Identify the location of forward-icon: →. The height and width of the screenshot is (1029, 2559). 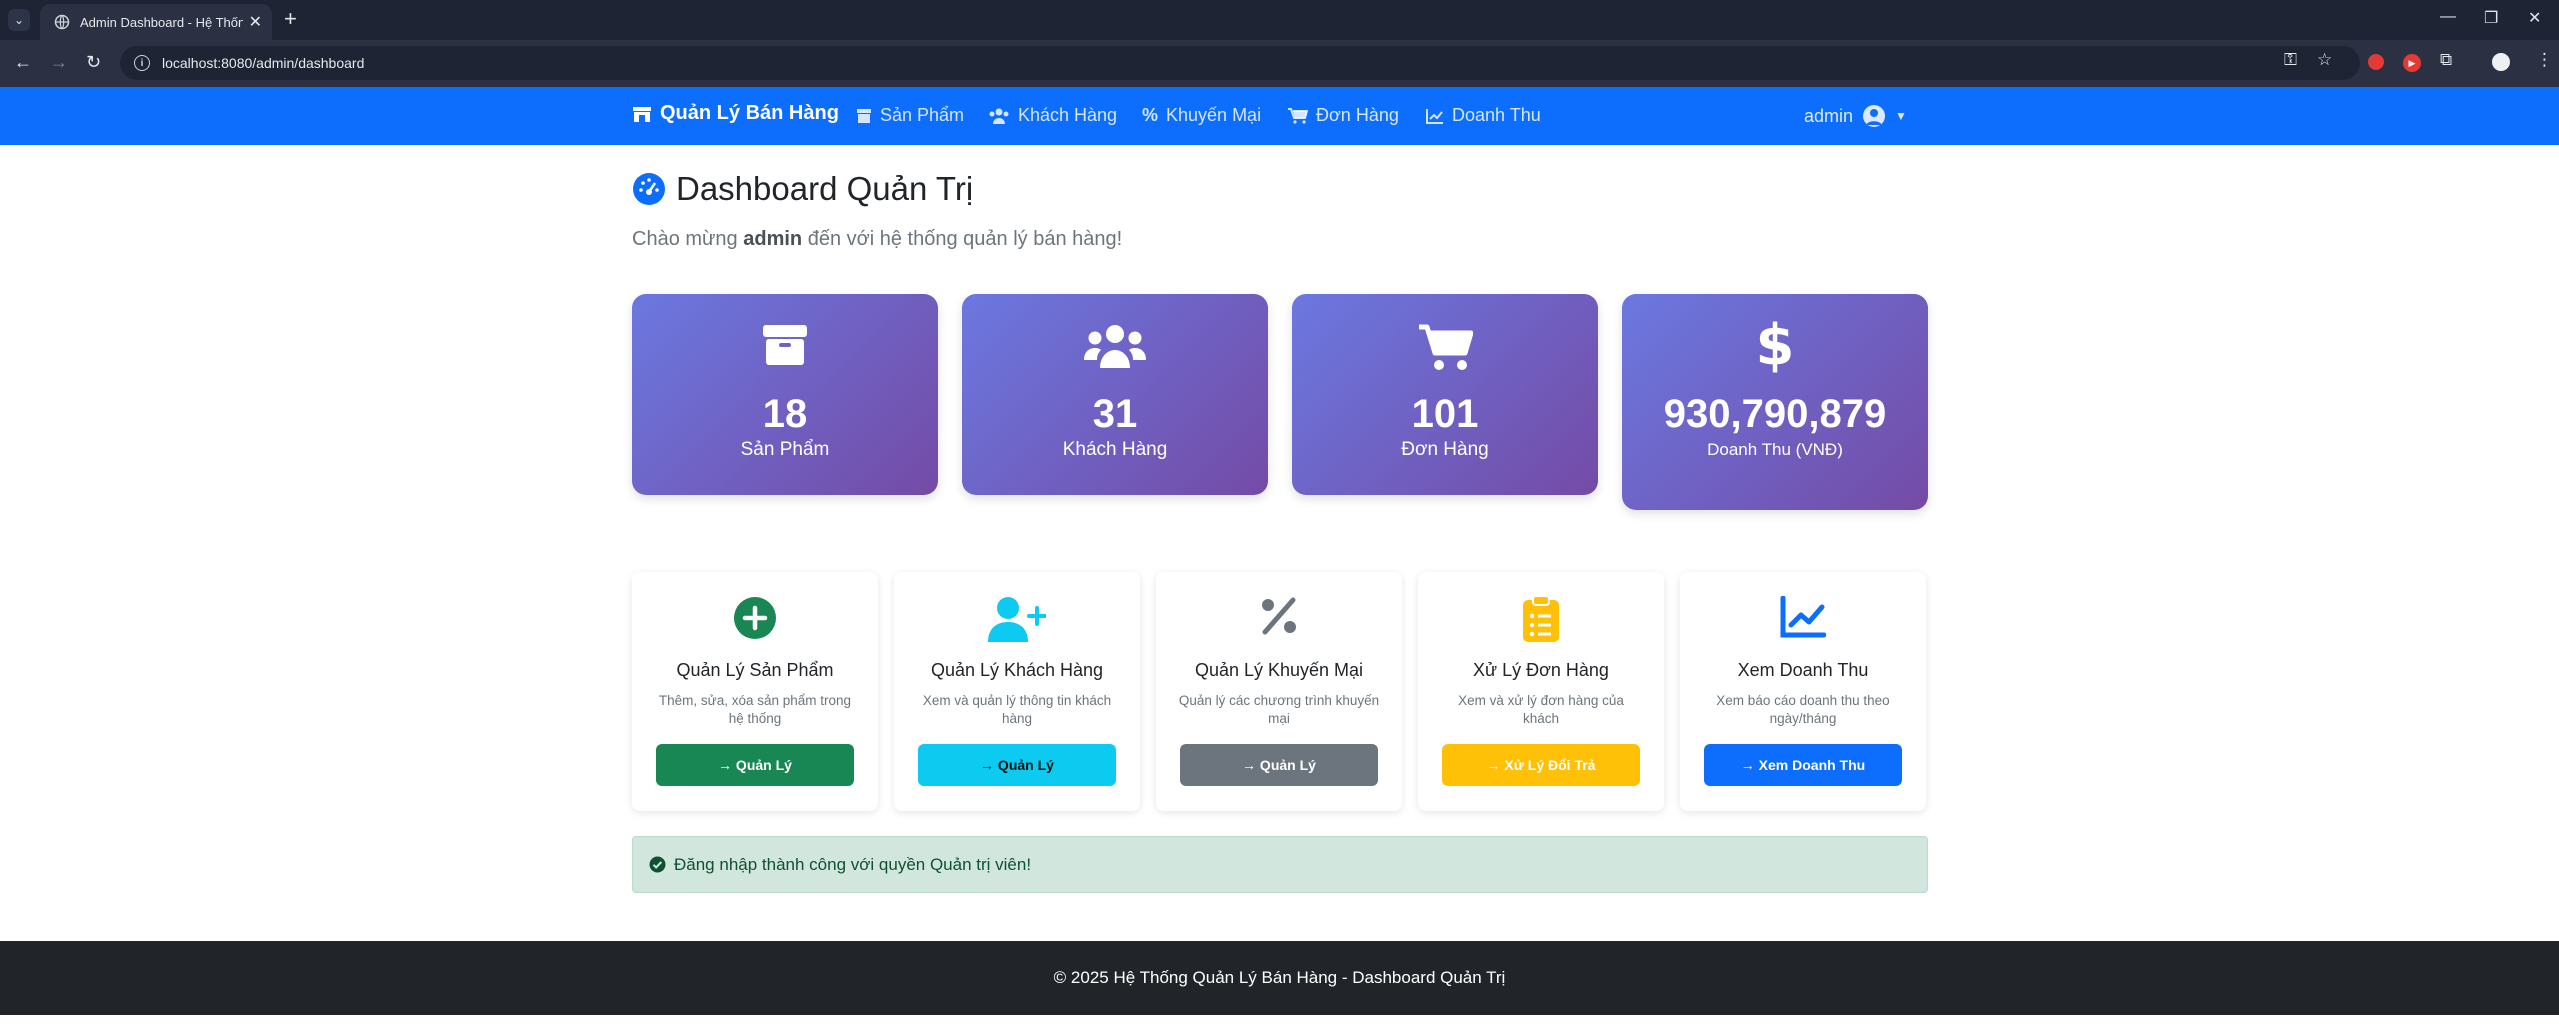
(59, 62).